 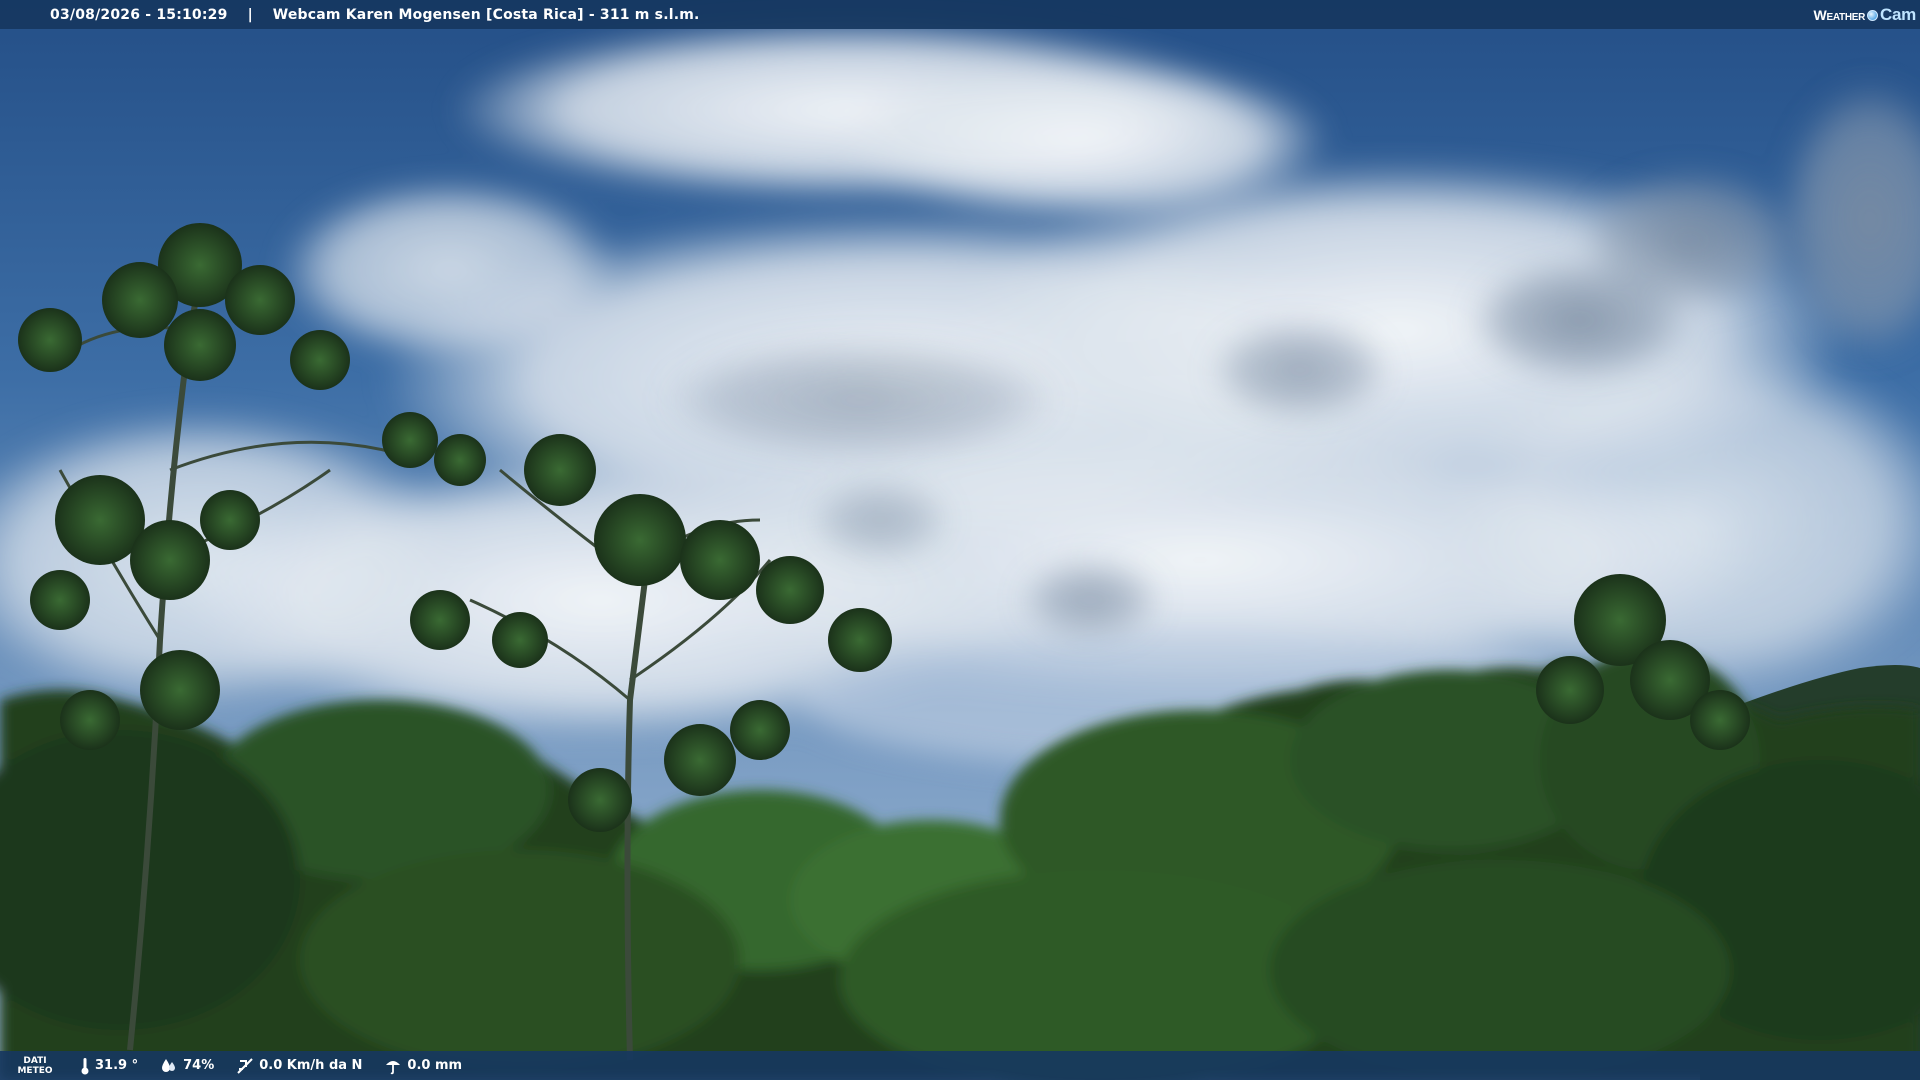 I want to click on thermometer-icon, so click(x=85, y=1065).